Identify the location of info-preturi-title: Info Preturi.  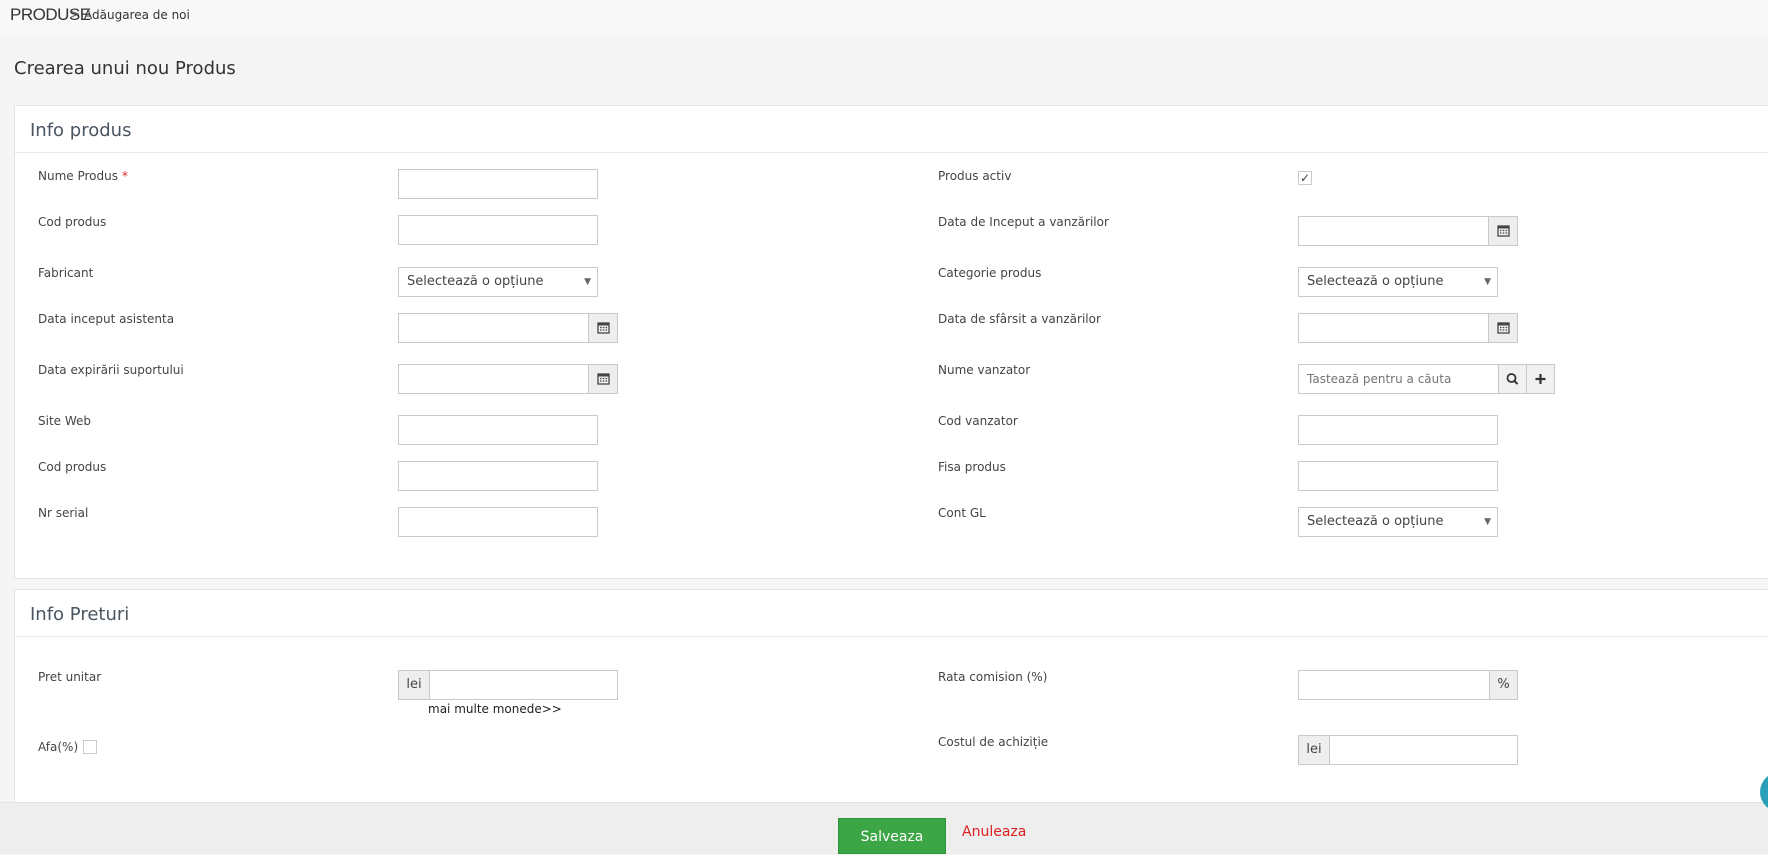
(80, 614).